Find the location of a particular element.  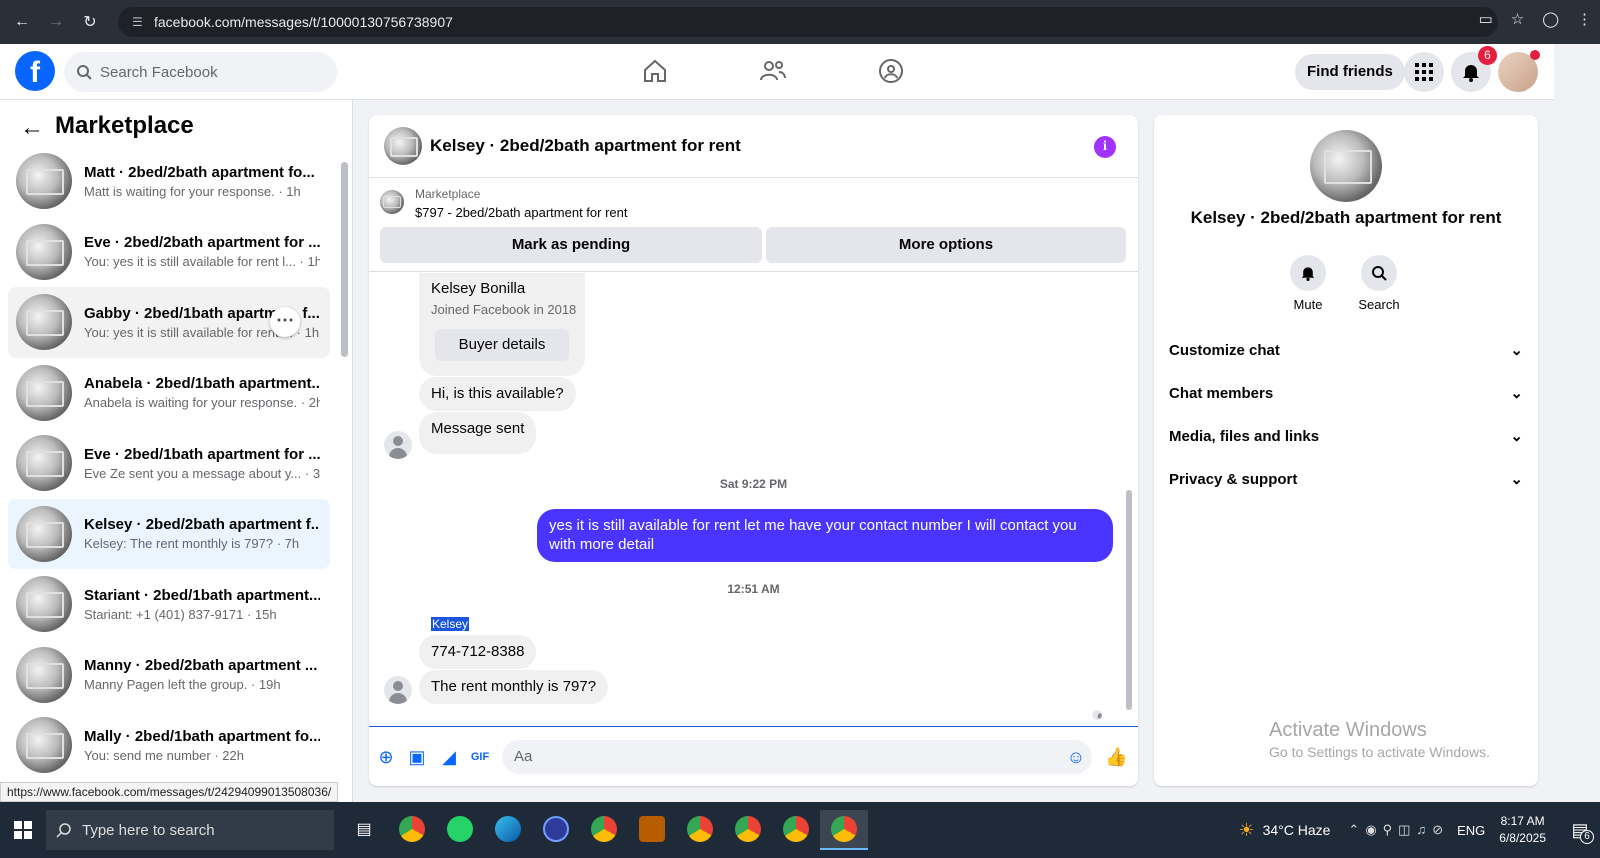

chat-members-section: Chat members ⌄ is located at coordinates (1346, 393).